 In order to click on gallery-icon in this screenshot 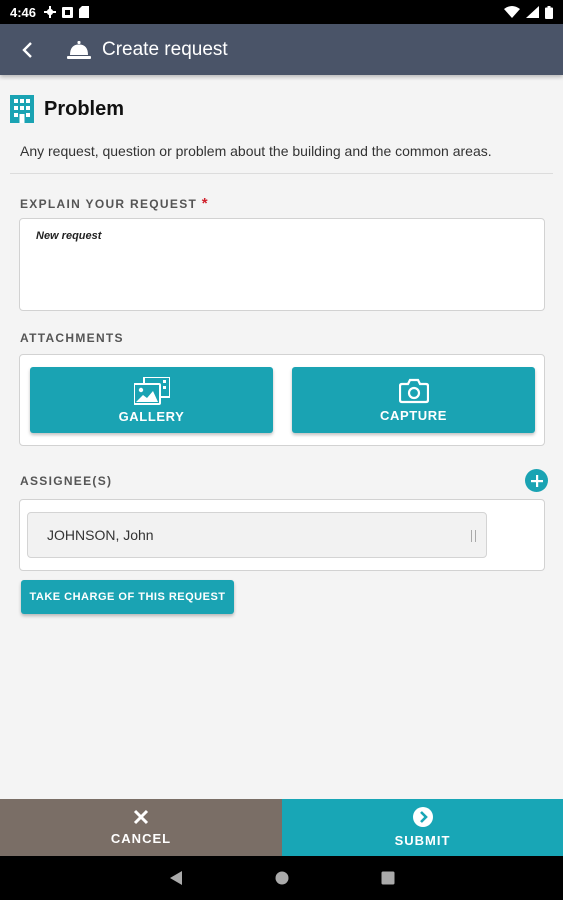, I will do `click(151, 390)`.